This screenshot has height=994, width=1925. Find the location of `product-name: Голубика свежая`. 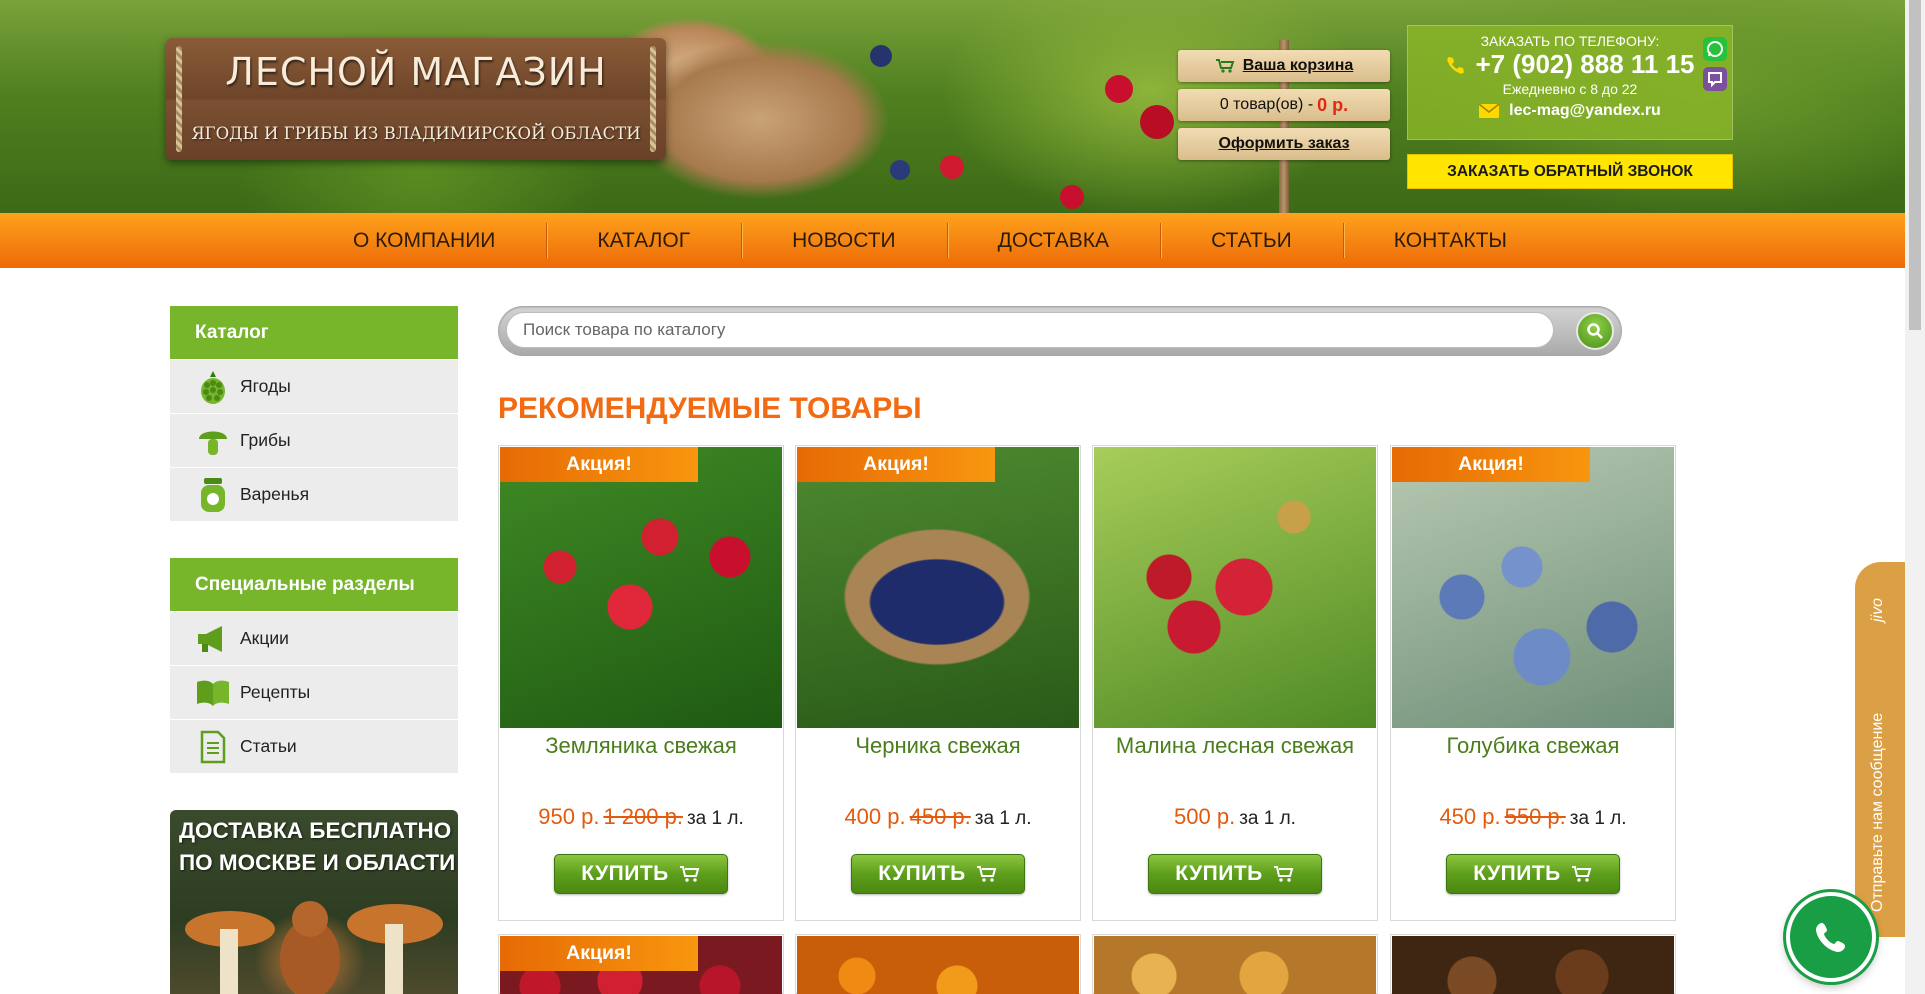

product-name: Голубика свежая is located at coordinates (1533, 746).